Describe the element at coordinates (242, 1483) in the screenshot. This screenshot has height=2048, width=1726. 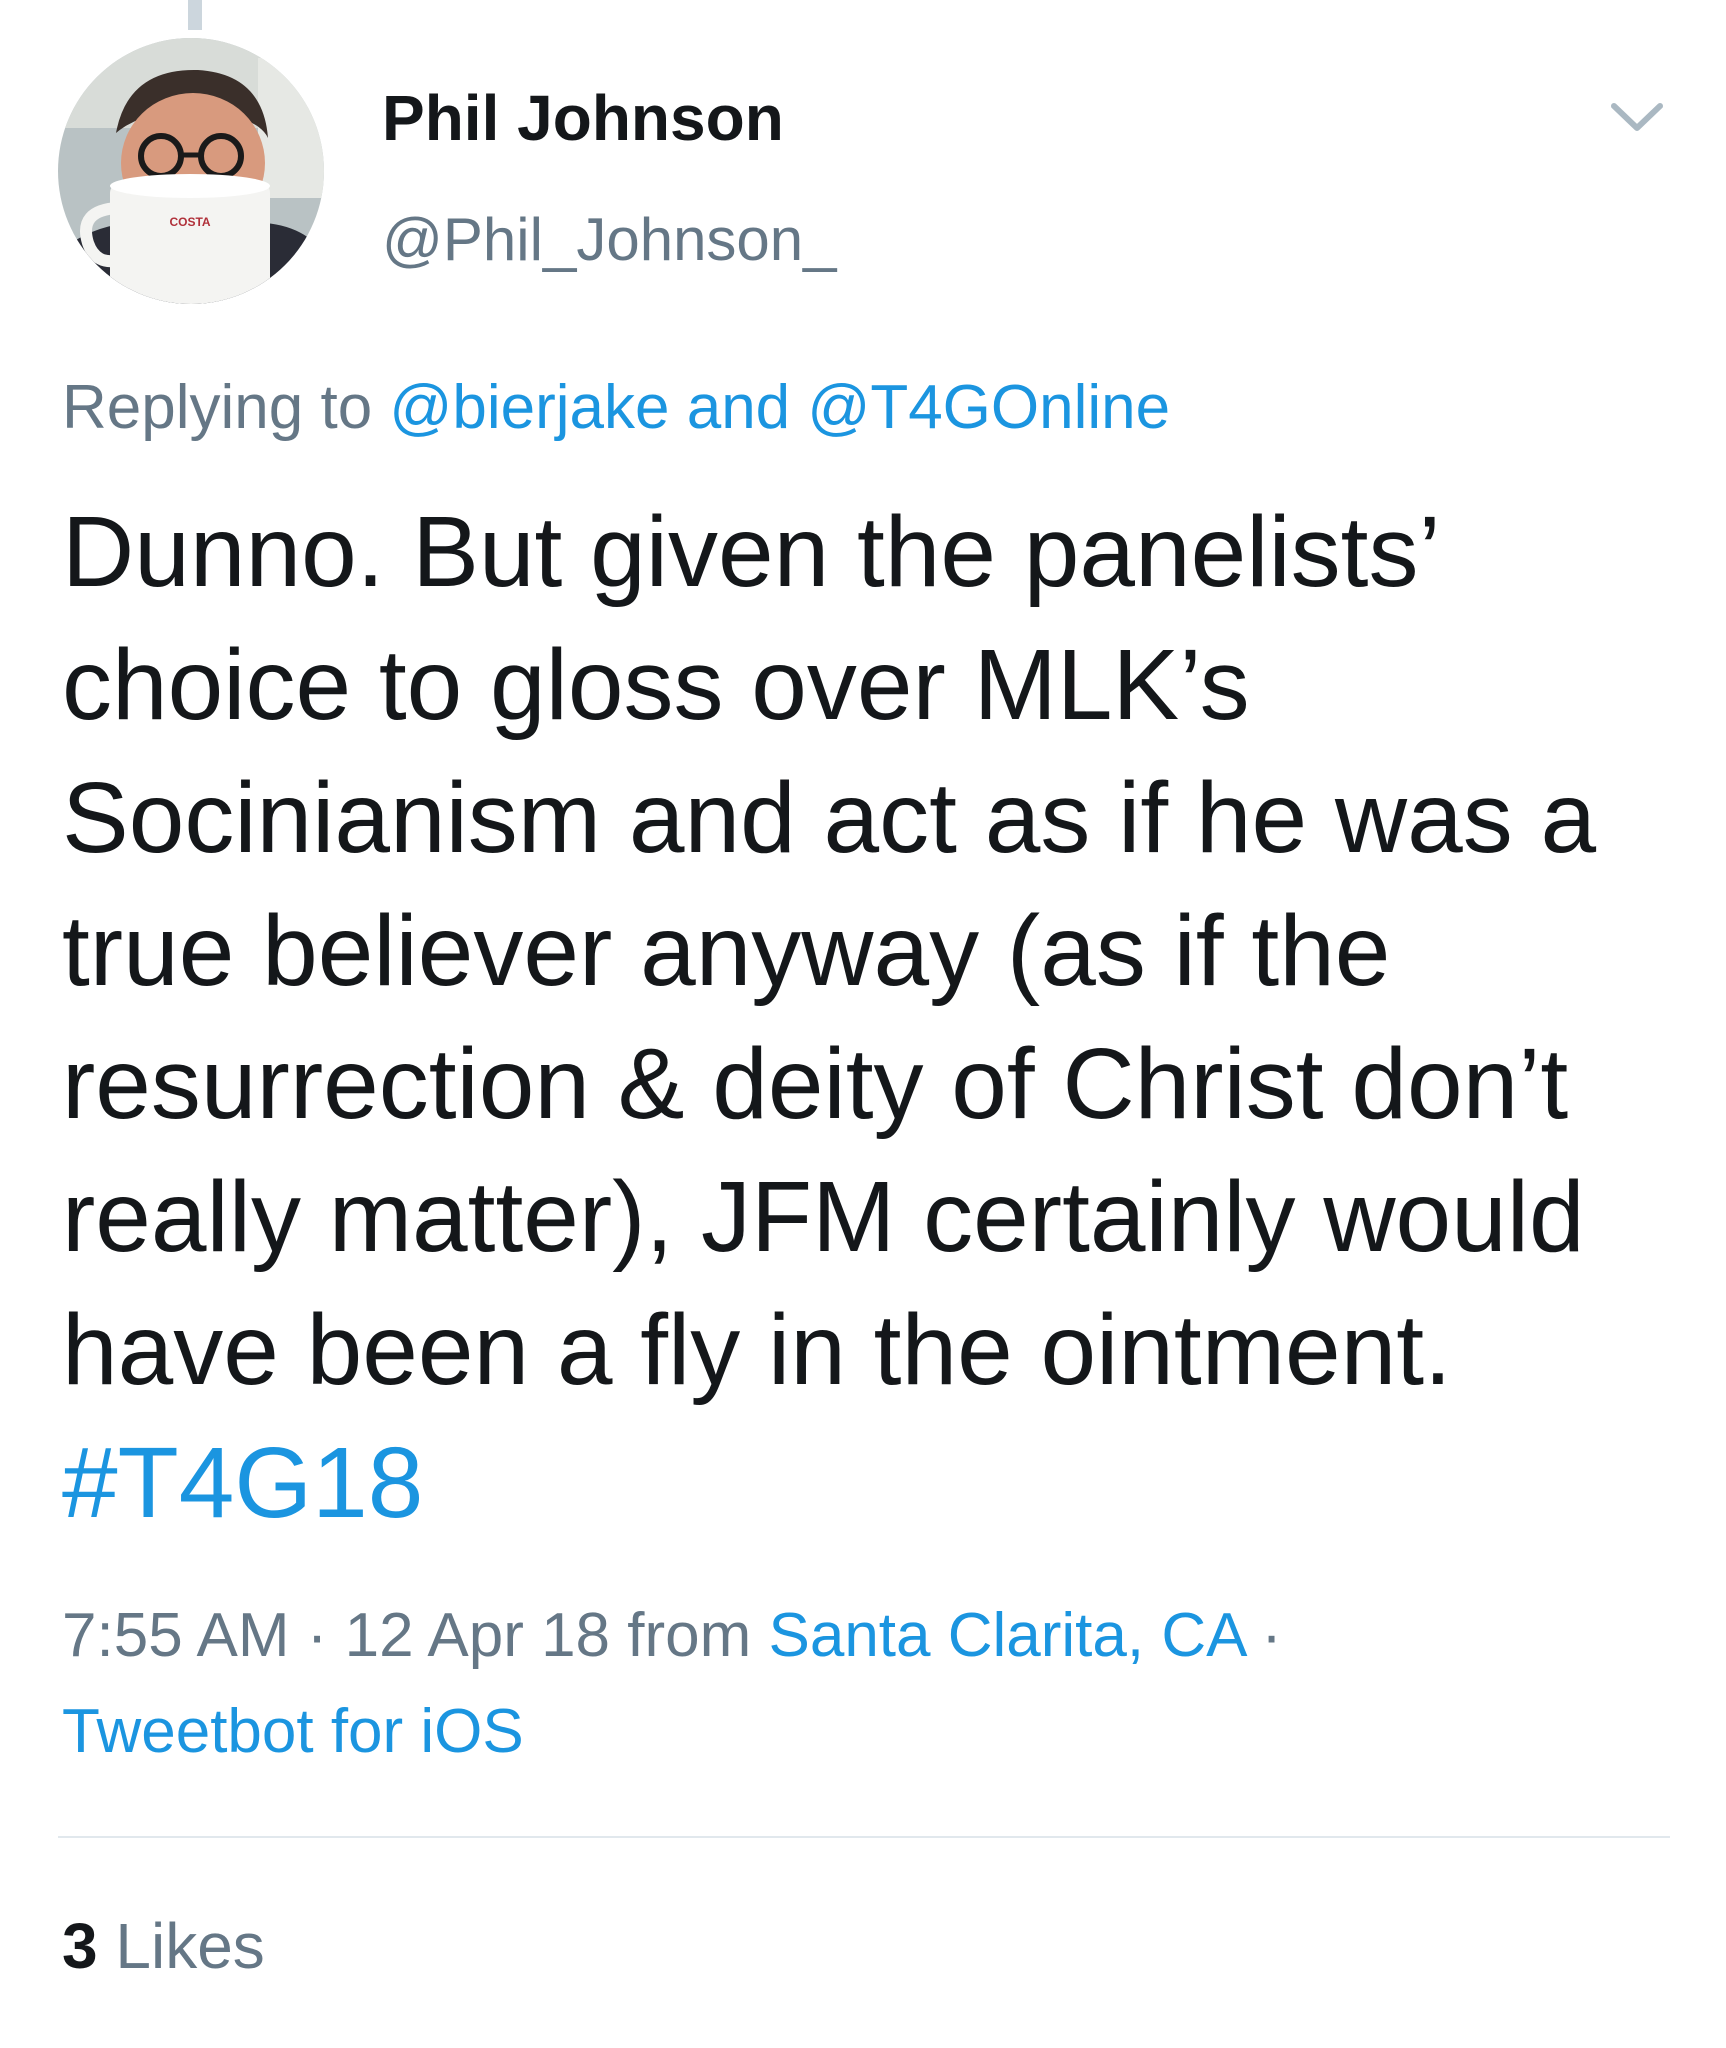
I see `hashtag-link: #T4G18` at that location.